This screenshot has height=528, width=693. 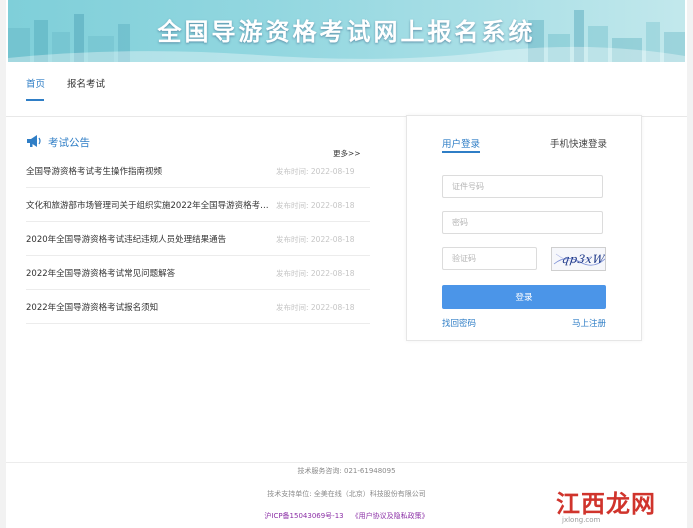 What do you see at coordinates (522, 222) in the screenshot?
I see `password-input` at bounding box center [522, 222].